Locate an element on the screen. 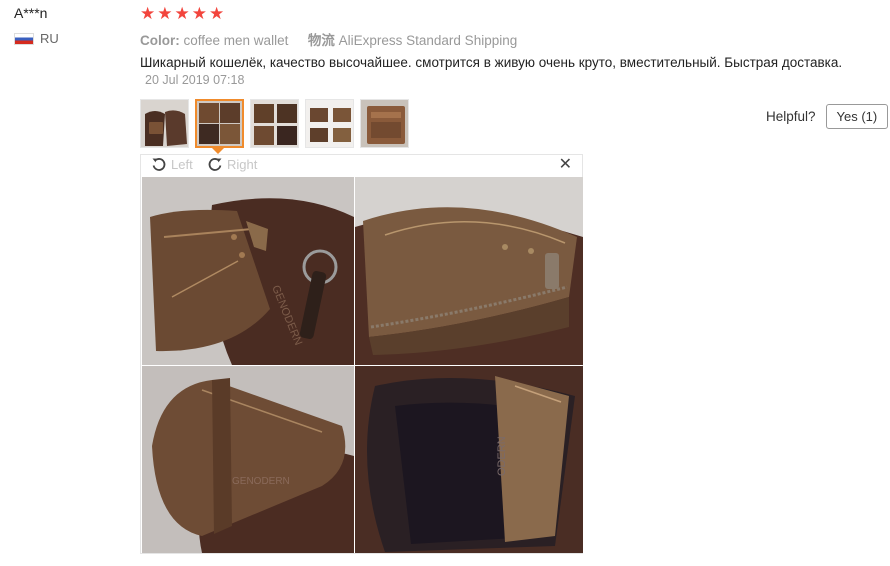 The image size is (890, 566). rotate-left-icon is located at coordinates (159, 164).